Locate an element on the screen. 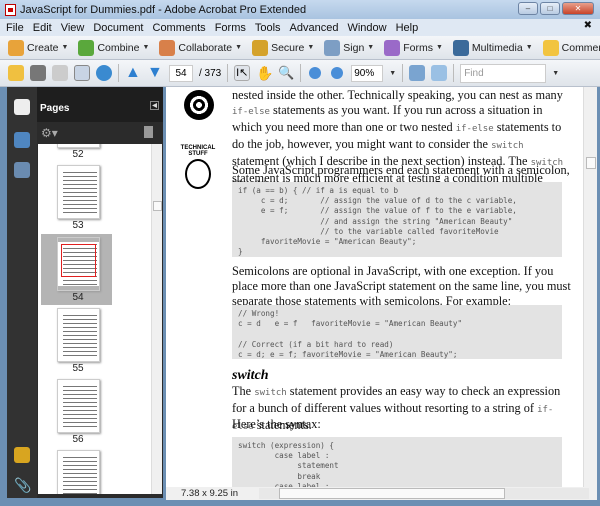 The image size is (600, 506). toolbar-comment-button: Comment▼ is located at coordinates (571, 47).